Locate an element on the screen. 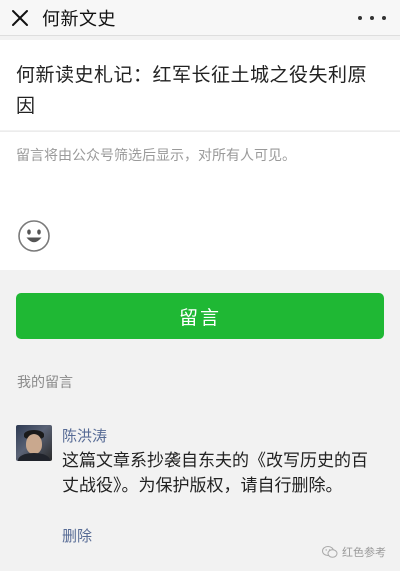 This screenshot has width=400, height=571. avatar-face is located at coordinates (34, 444).